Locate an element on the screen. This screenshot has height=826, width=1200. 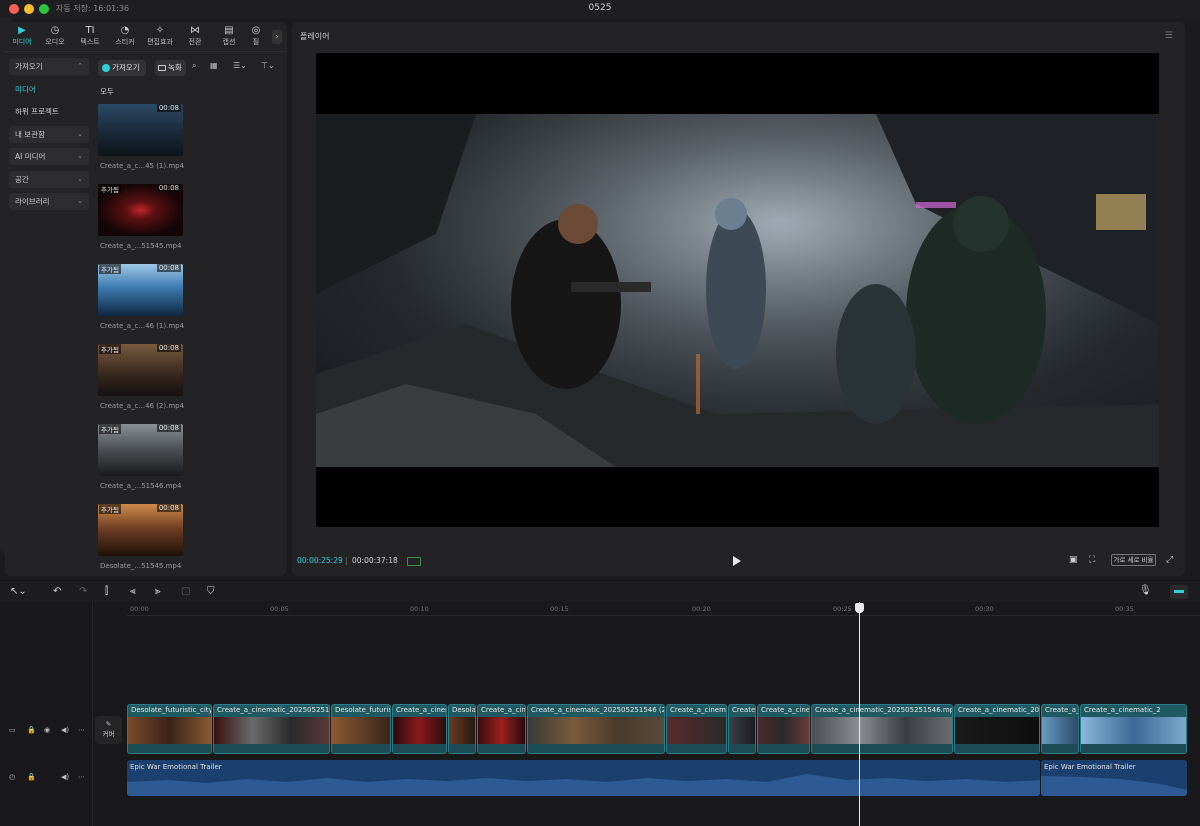
zoom-fit-icon: ⛶ is located at coordinates (1092, 560).